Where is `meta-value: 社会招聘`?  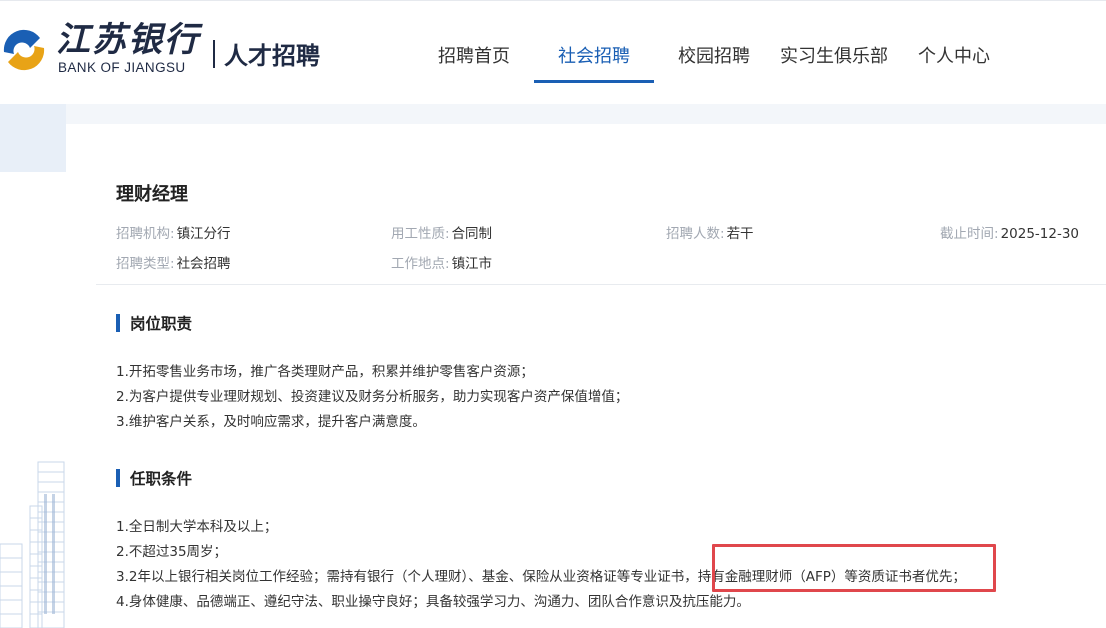
meta-value: 社会招聘 is located at coordinates (203, 264).